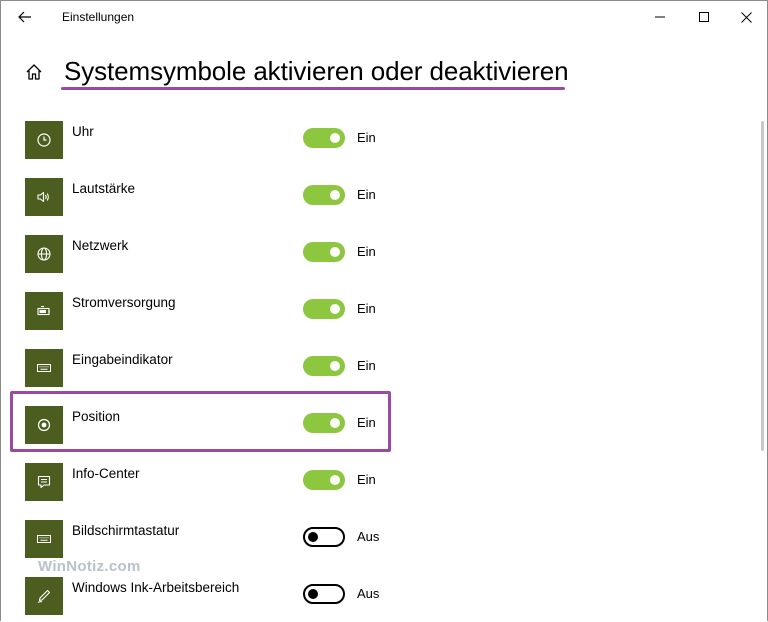  I want to click on setting-label: Bildschirmtastatur, so click(126, 530).